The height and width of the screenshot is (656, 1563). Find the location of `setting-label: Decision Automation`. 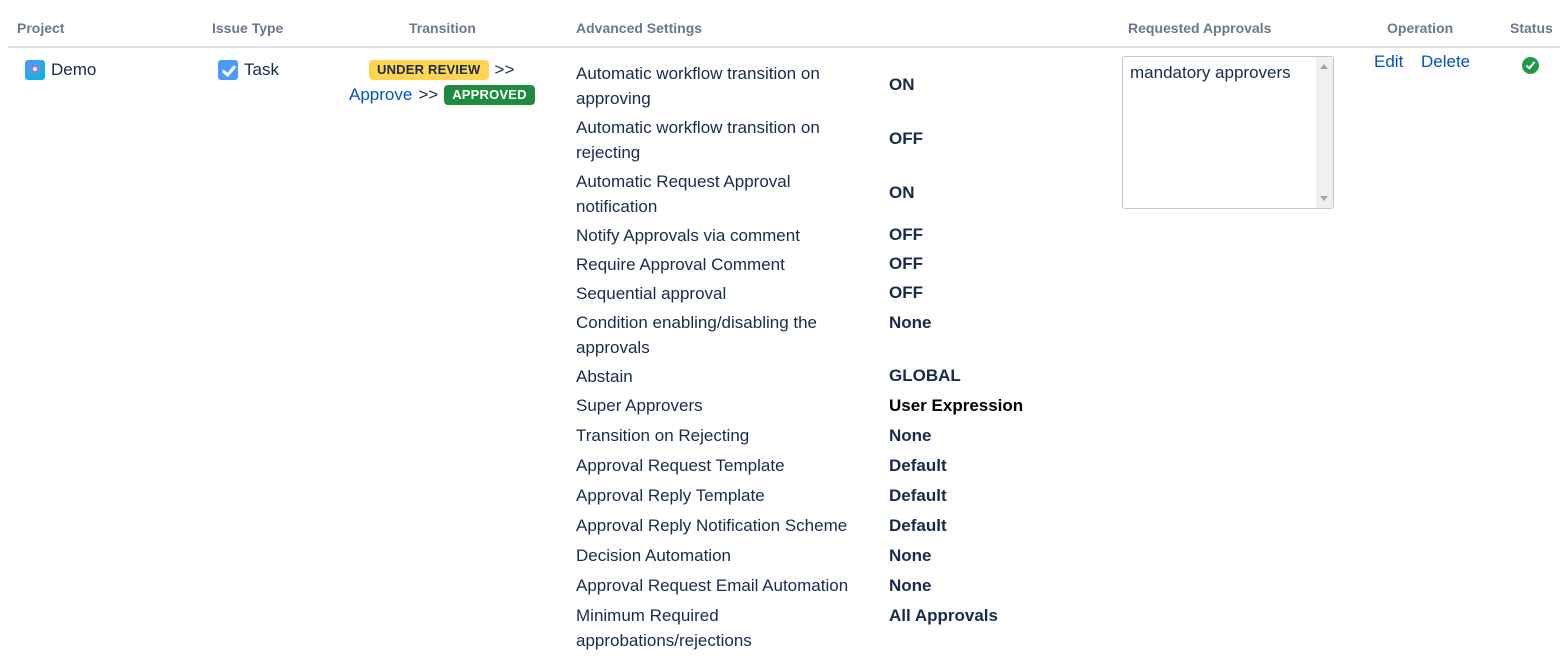

setting-label: Decision Automation is located at coordinates (653, 555).